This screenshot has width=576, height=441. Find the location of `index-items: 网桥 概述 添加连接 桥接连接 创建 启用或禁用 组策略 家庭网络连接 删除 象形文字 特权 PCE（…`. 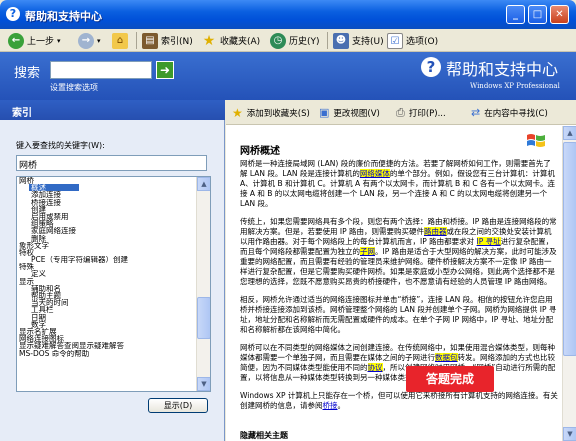

index-items: 网桥 概述 添加连接 桥接连接 创建 启用或禁用 组策略 家庭网络连接 删除 象形文字 特权 PCE（… is located at coordinates (107, 267).